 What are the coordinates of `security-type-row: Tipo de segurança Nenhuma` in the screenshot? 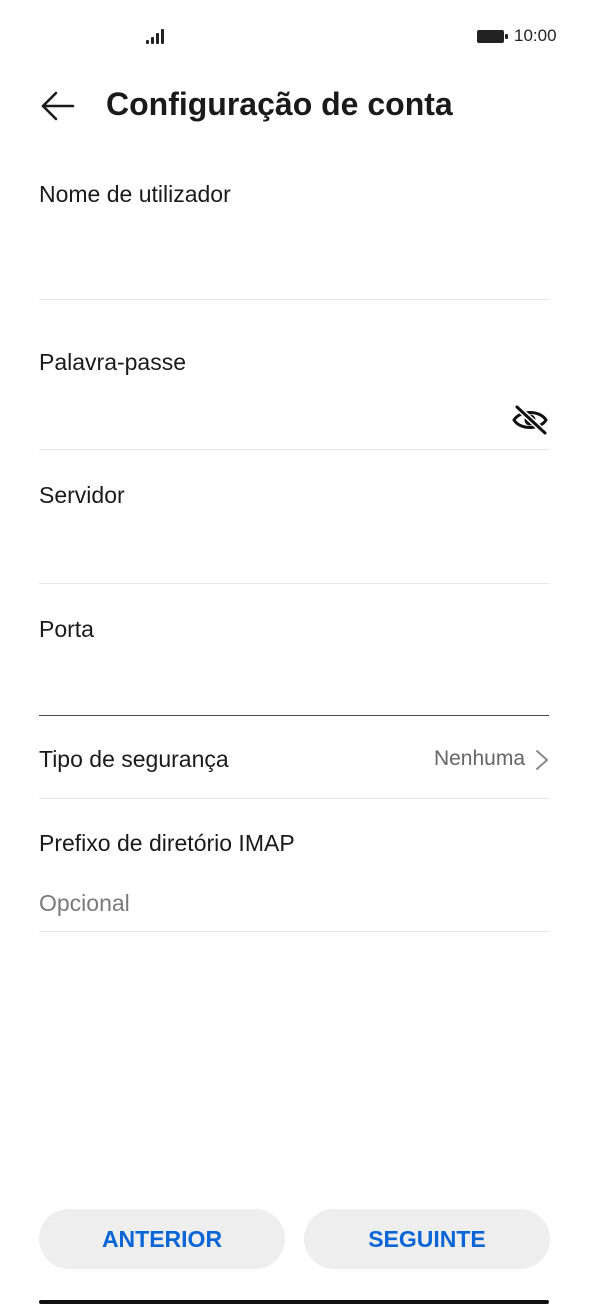 It's located at (294, 760).